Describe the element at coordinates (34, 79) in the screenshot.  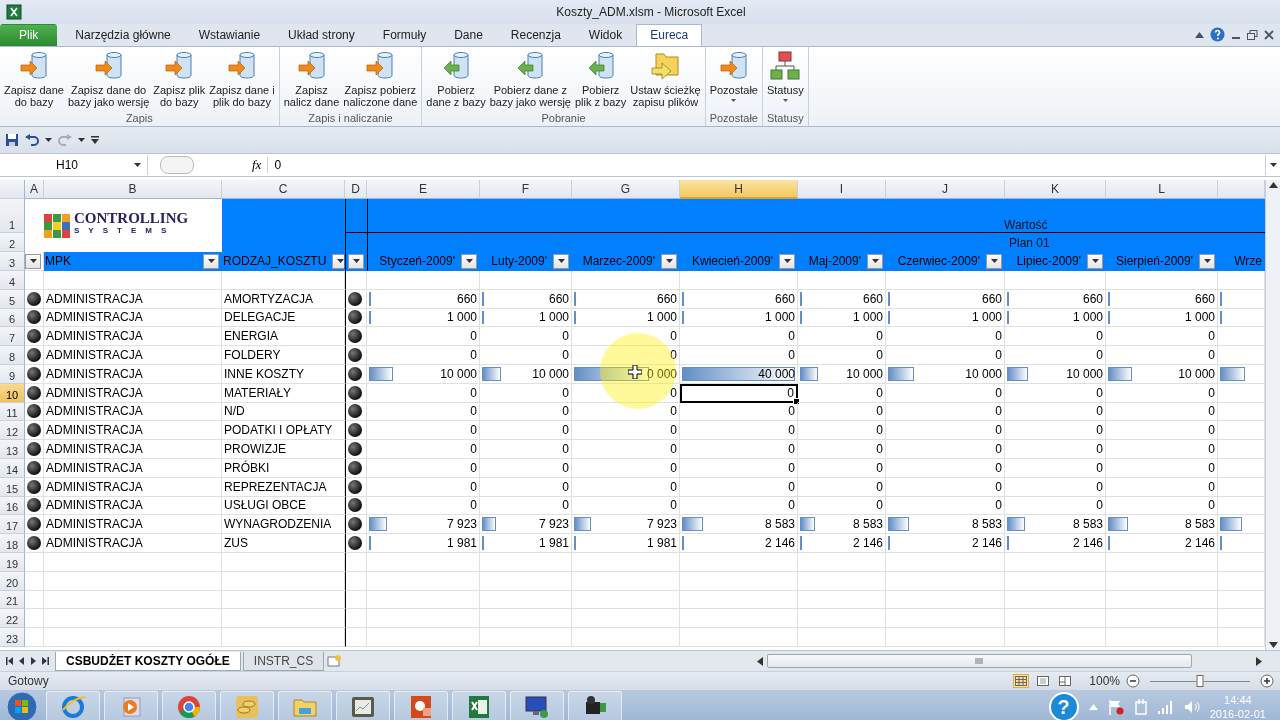
I see `ribbon-button: Zapisz dane do bazy` at that location.